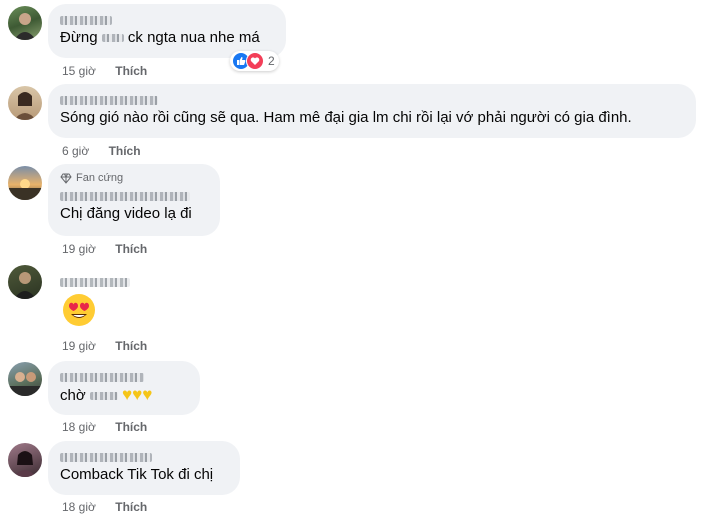 Image resolution: width=714 pixels, height=515 pixels. What do you see at coordinates (79, 310) in the screenshot?
I see `heart-eyes-emoji` at bounding box center [79, 310].